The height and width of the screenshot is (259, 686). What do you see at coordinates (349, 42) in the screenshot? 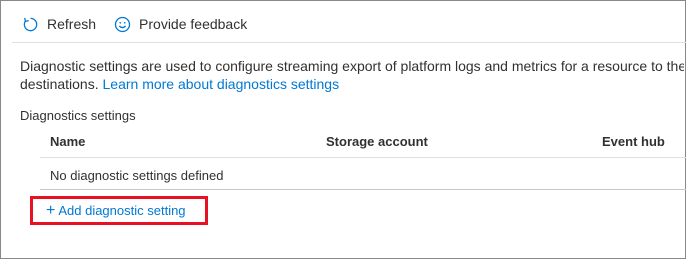
I see `toolbar-divider` at bounding box center [349, 42].